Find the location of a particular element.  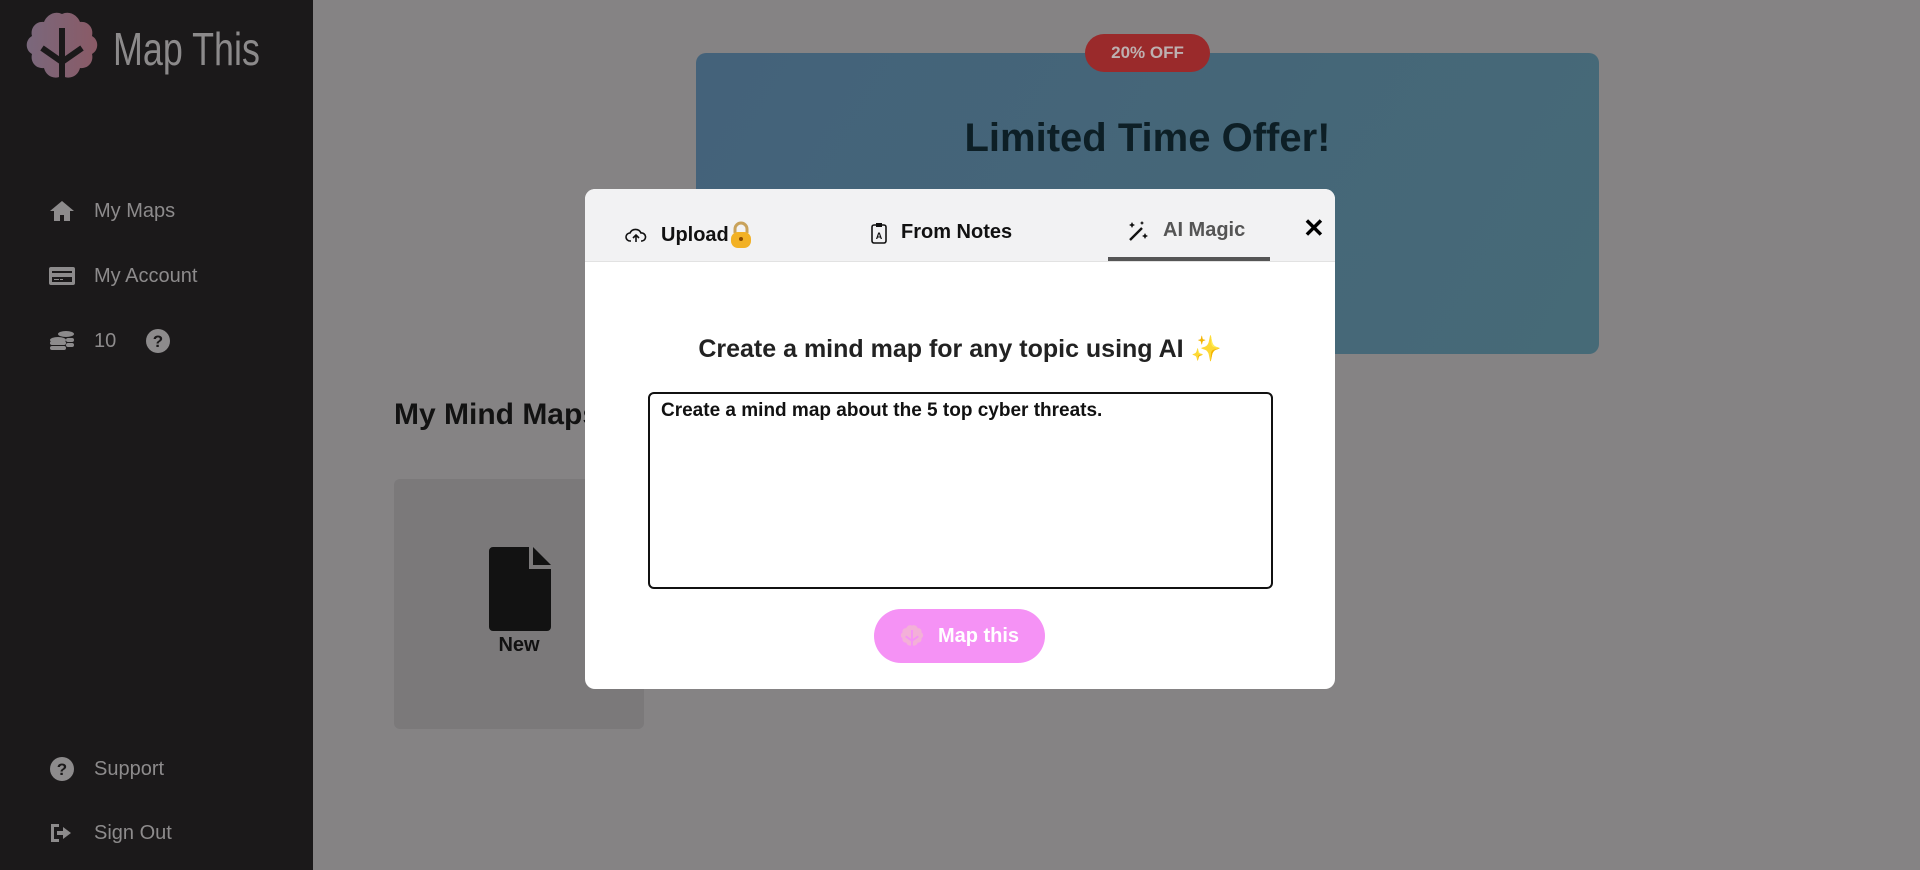

button-label: Map this is located at coordinates (978, 635).